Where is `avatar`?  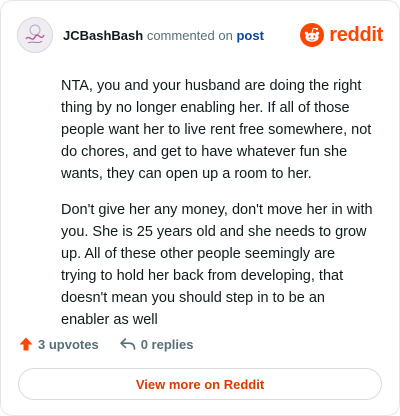
avatar is located at coordinates (35, 35).